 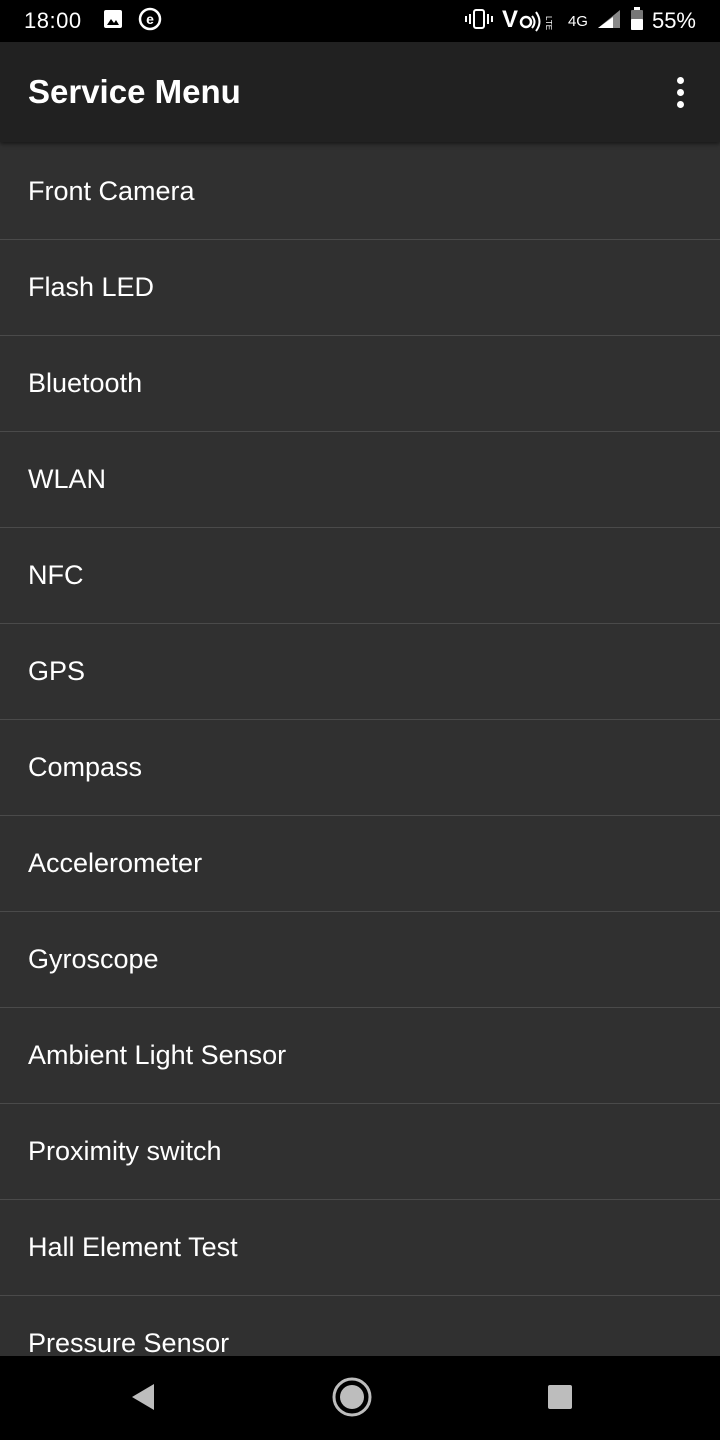 I want to click on list-item-front-camera: Front Camera, so click(x=360, y=192).